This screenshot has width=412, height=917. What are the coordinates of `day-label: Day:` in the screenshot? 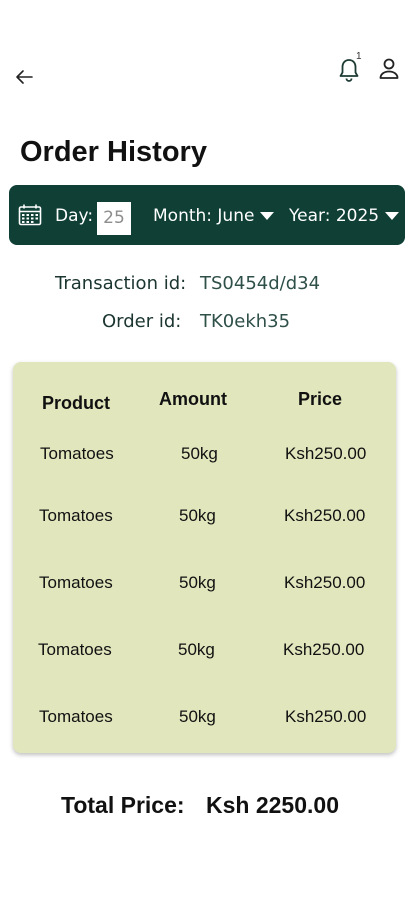 It's located at (74, 216).